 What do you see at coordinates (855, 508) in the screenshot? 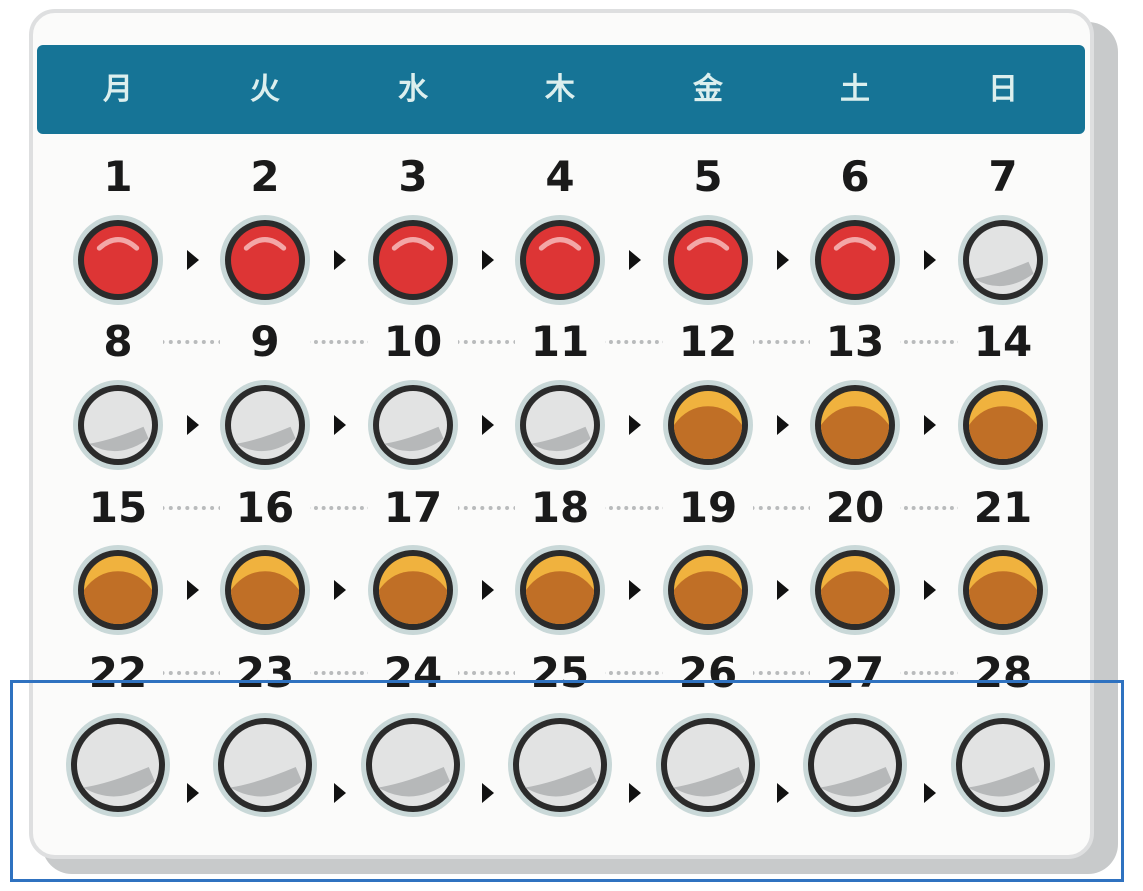
I see `day-number: 20` at bounding box center [855, 508].